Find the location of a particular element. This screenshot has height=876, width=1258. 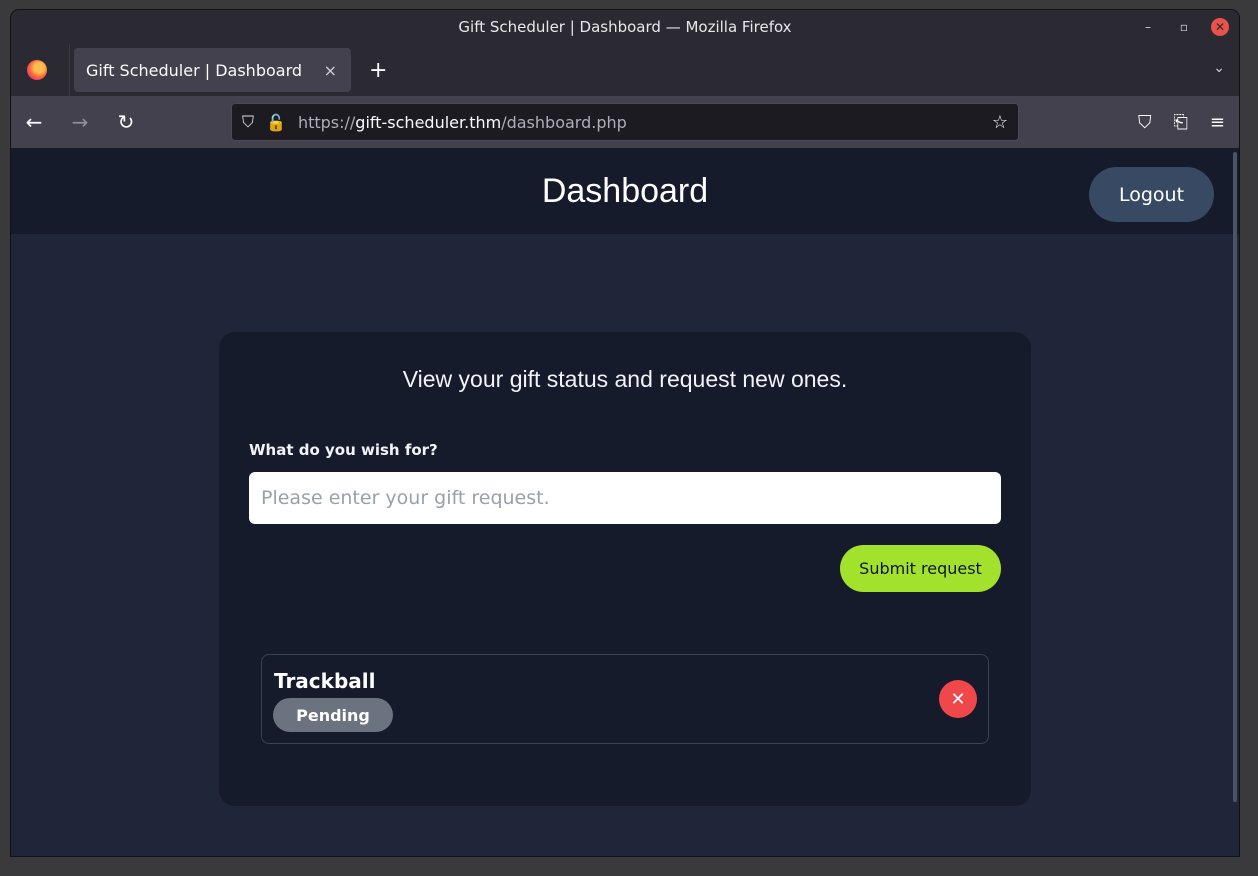

submit-request-button: Submit request is located at coordinates (920, 568).